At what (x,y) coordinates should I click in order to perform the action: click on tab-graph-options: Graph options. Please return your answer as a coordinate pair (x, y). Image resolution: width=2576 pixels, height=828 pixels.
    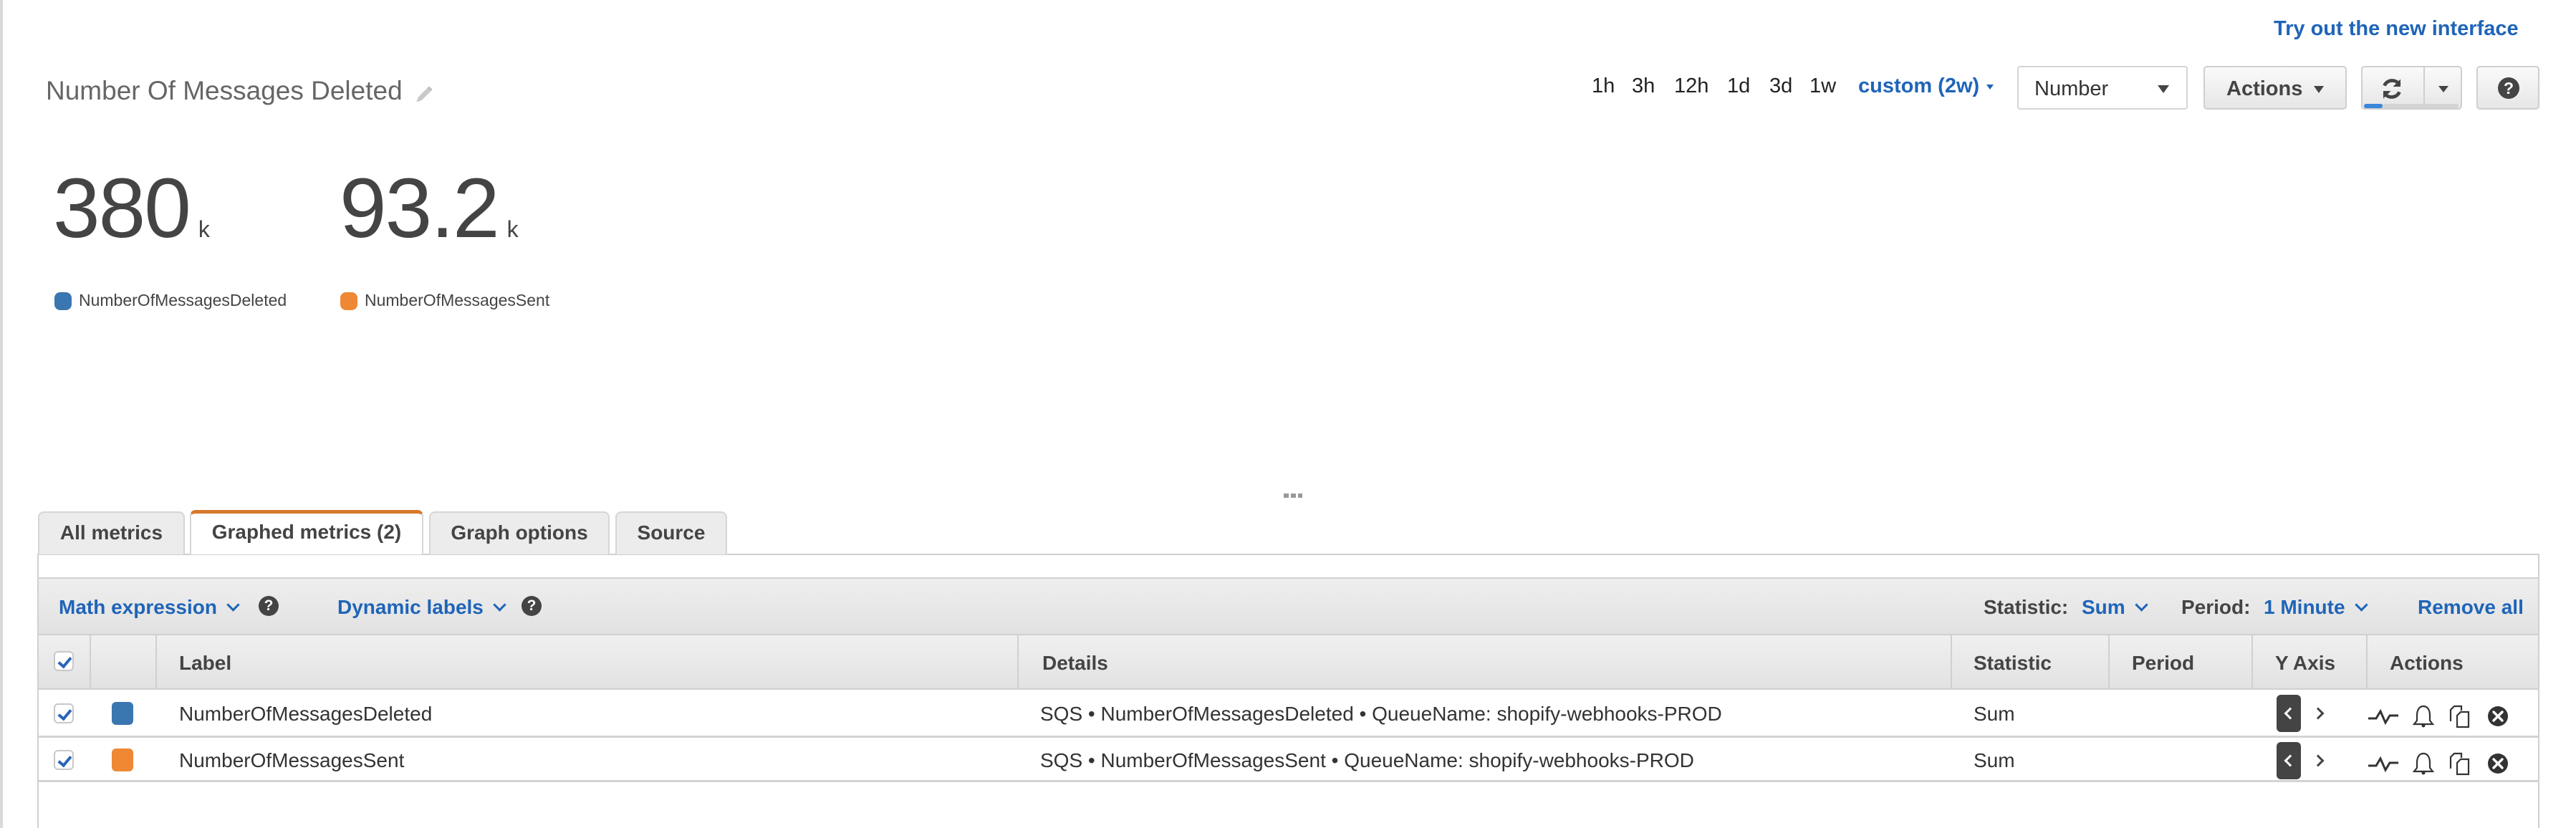
    Looking at the image, I should click on (519, 532).